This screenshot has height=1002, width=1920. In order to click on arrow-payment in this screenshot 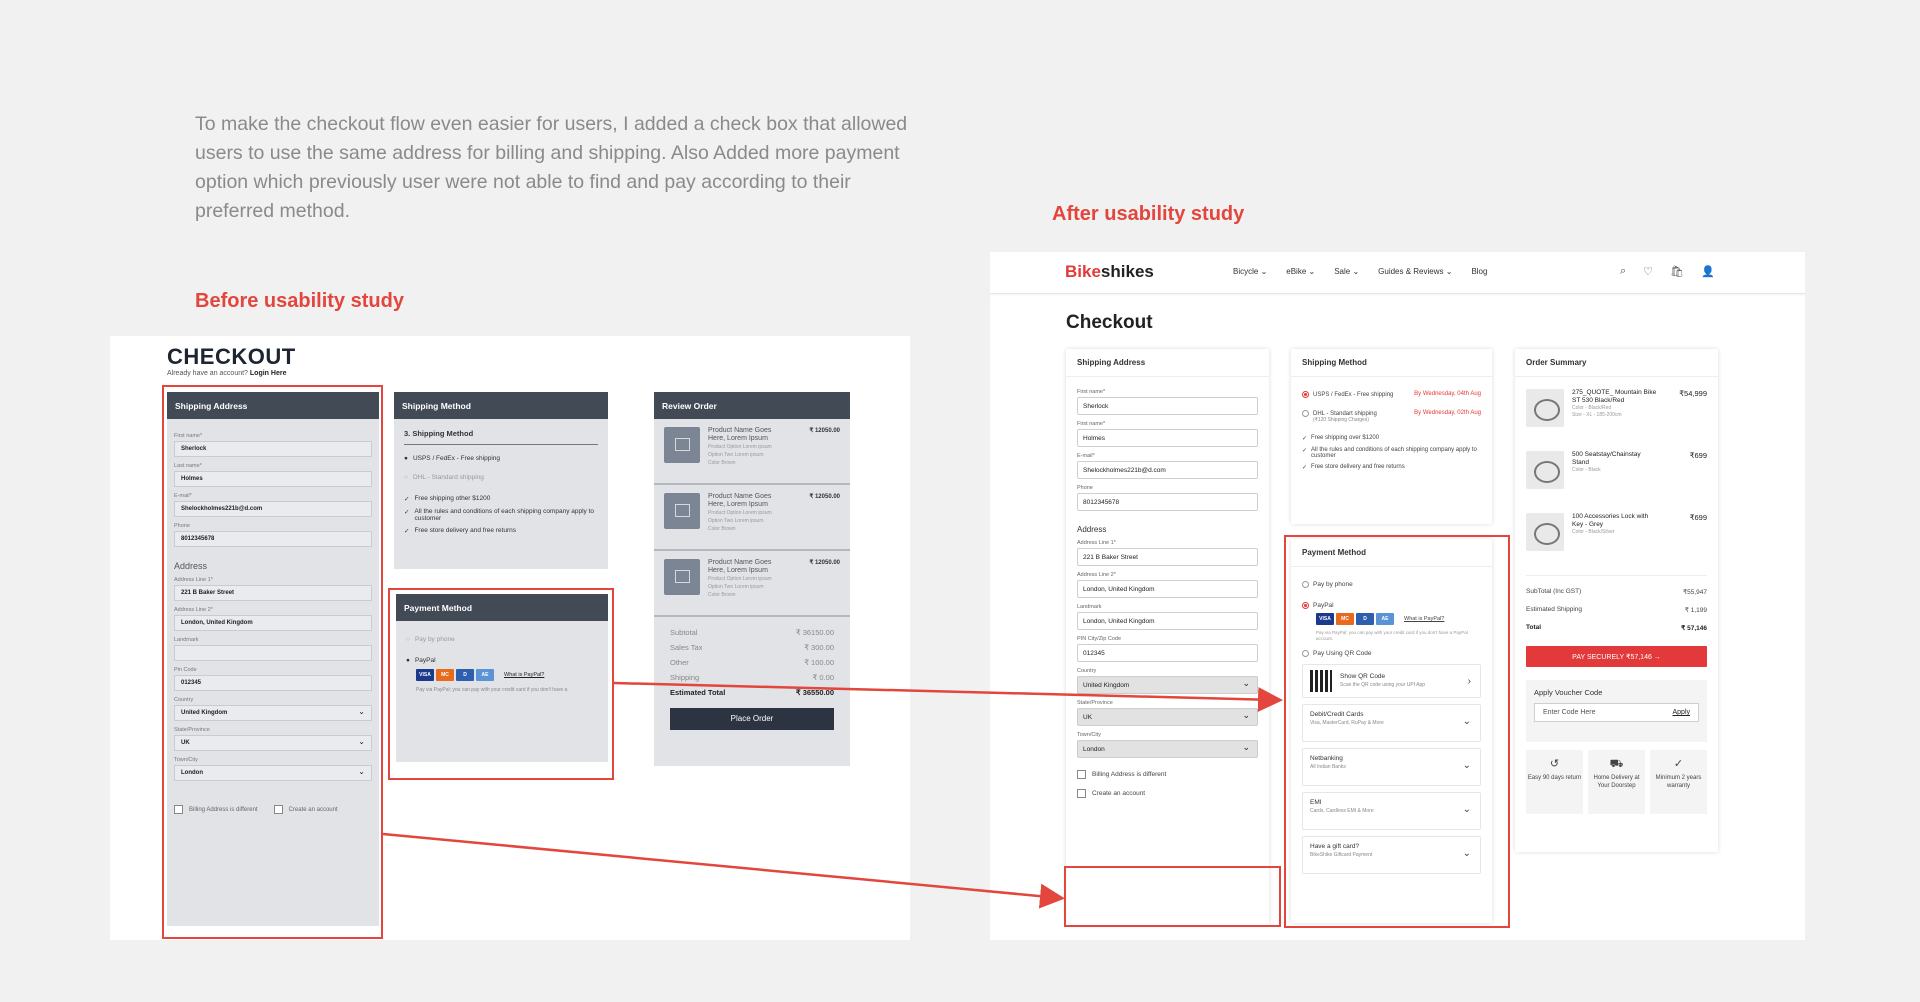, I will do `click(948, 696)`.